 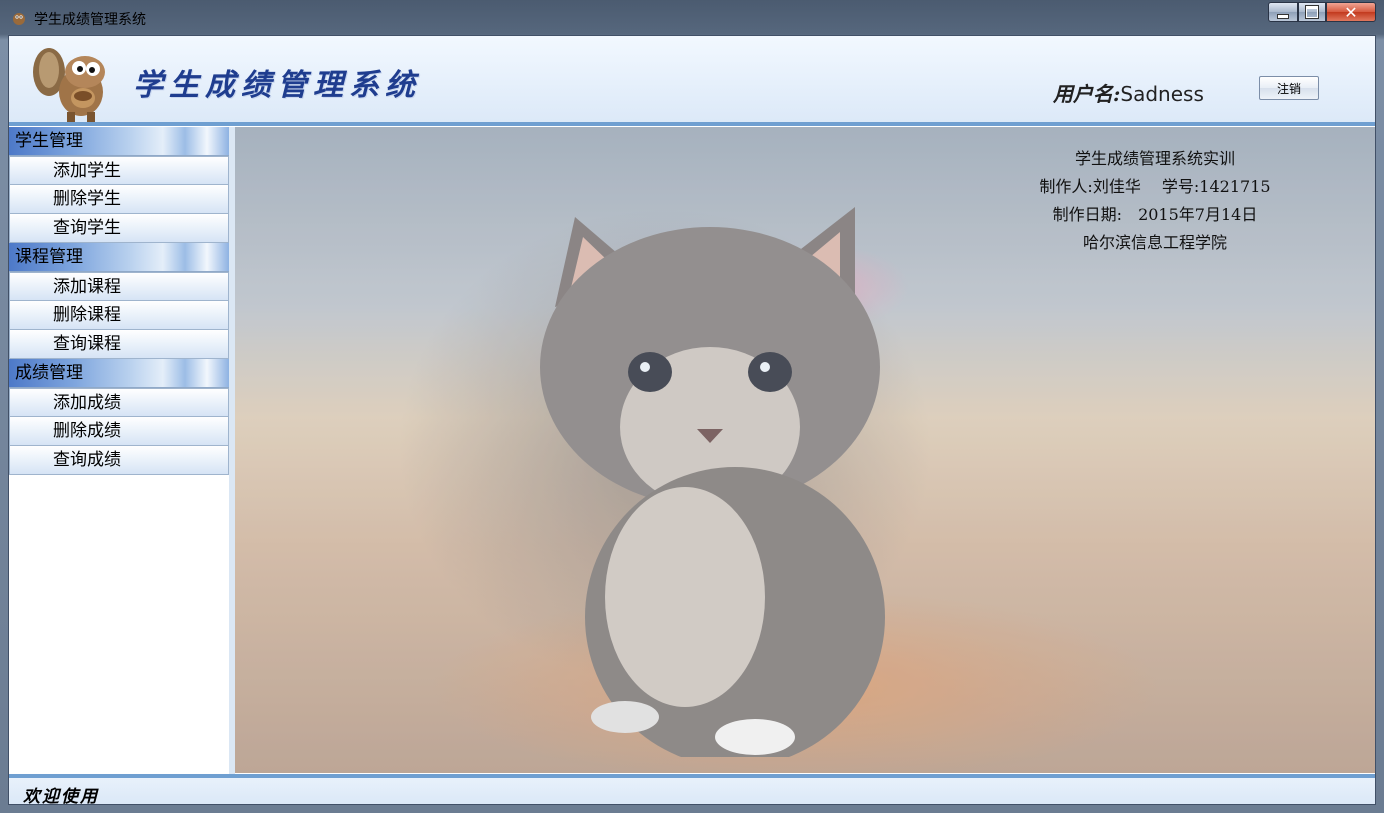 I want to click on info-author: 制作人:刘佳华 学号:1421715, so click(x=1155, y=186).